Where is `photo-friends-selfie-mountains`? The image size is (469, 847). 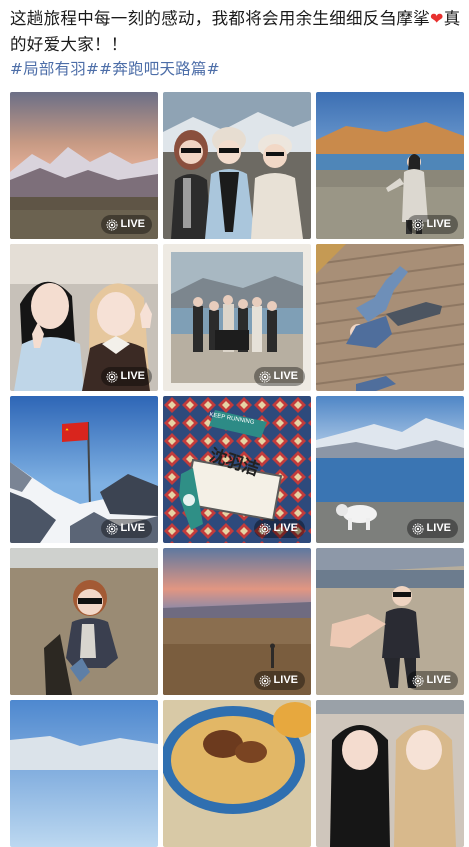
photo-friends-selfie-mountains is located at coordinates (237, 165).